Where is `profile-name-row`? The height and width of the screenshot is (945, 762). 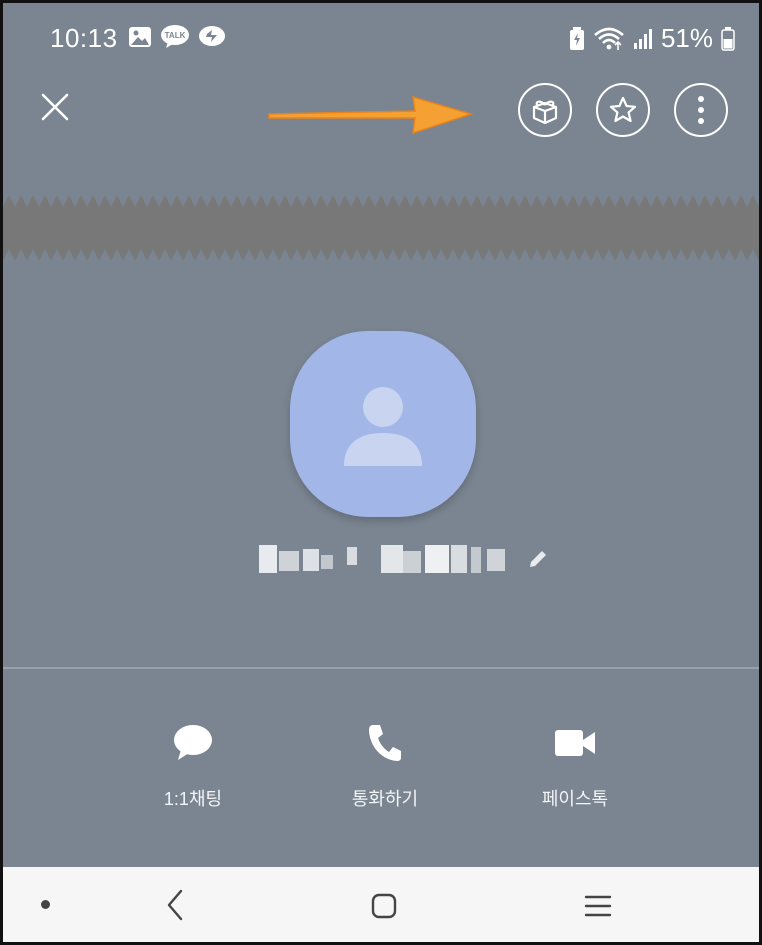
profile-name-row is located at coordinates (400, 559).